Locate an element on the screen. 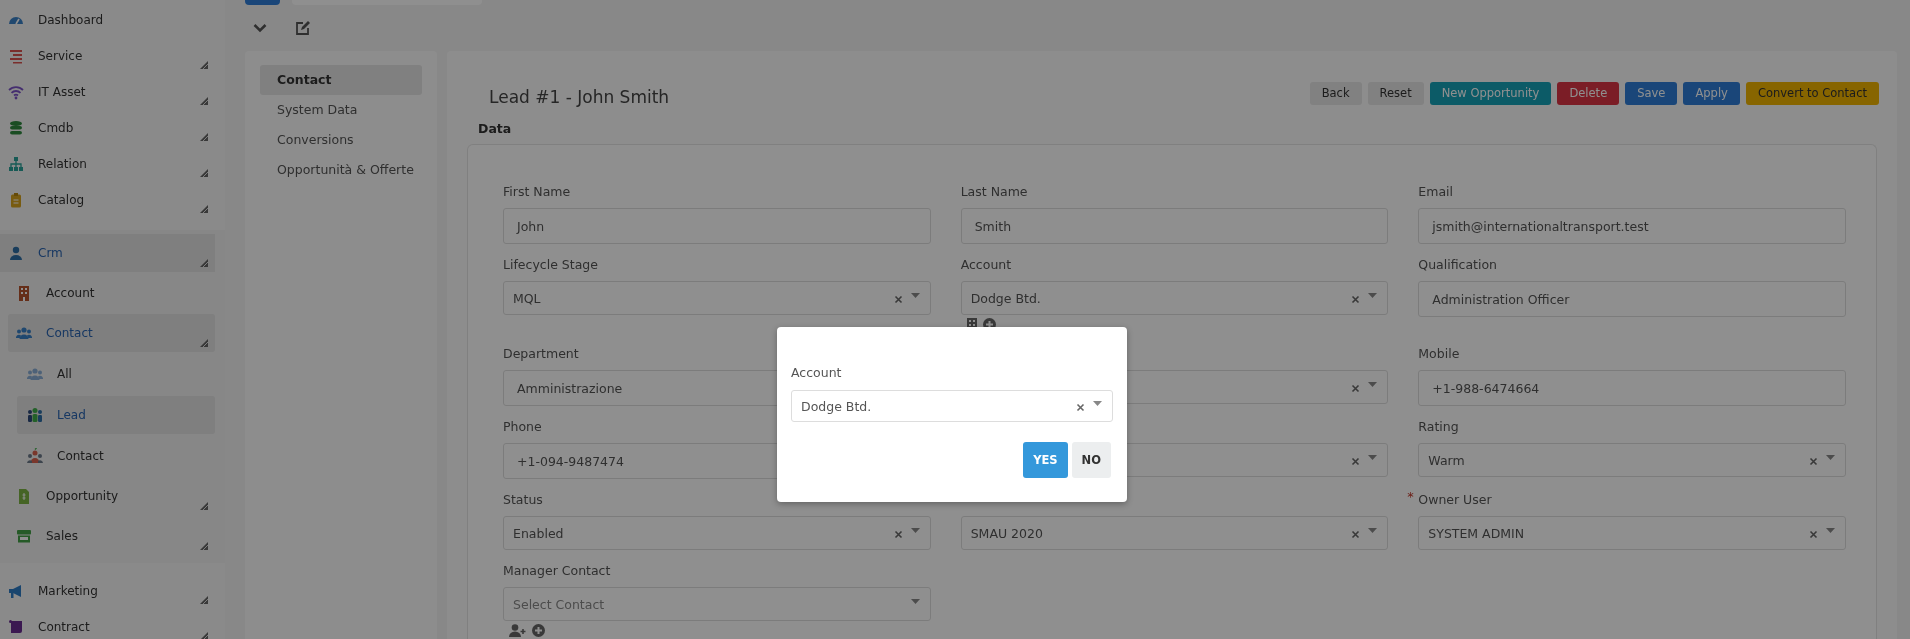 The width and height of the screenshot is (1910, 639). sidebar-item: Relation is located at coordinates (107, 164).